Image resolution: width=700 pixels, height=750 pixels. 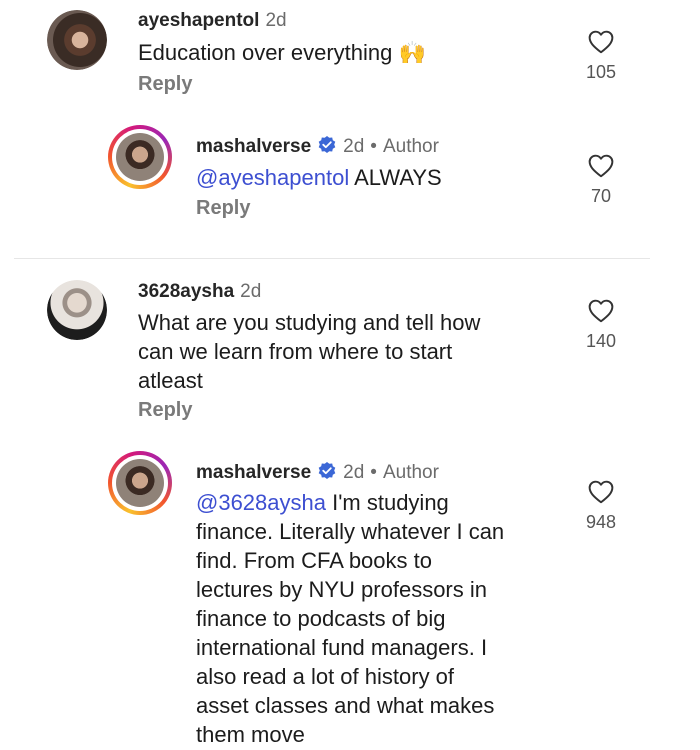 What do you see at coordinates (198, 20) in the screenshot?
I see `username: ayeshapentol` at bounding box center [198, 20].